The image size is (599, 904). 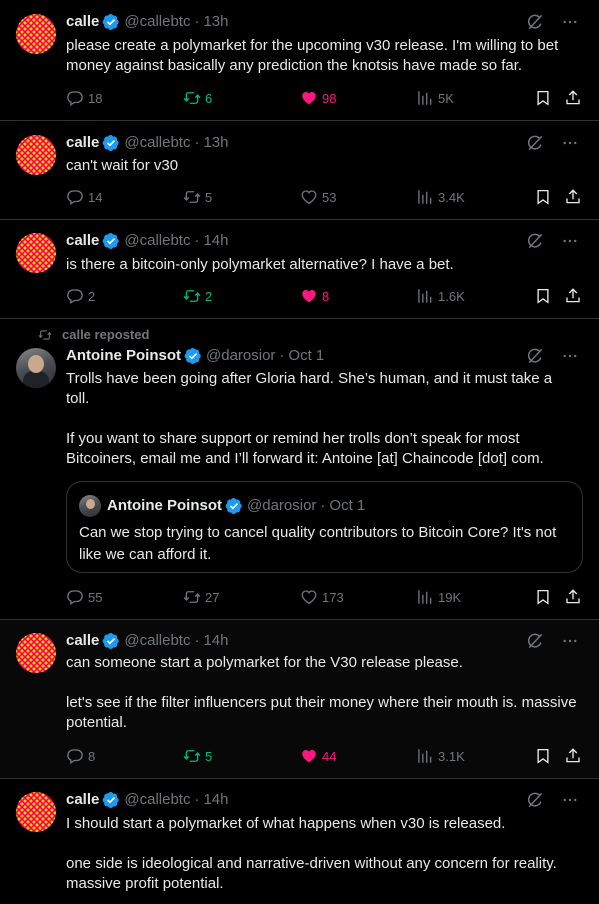 What do you see at coordinates (435, 98) in the screenshot?
I see `views-button: 5K` at bounding box center [435, 98].